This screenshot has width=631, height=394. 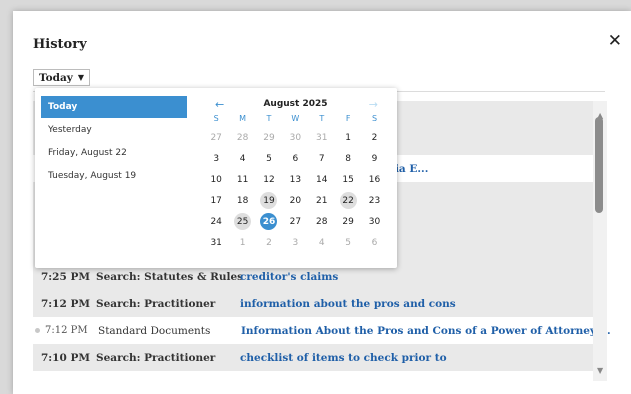 I want to click on calendar-day-number: 6, so click(x=374, y=242).